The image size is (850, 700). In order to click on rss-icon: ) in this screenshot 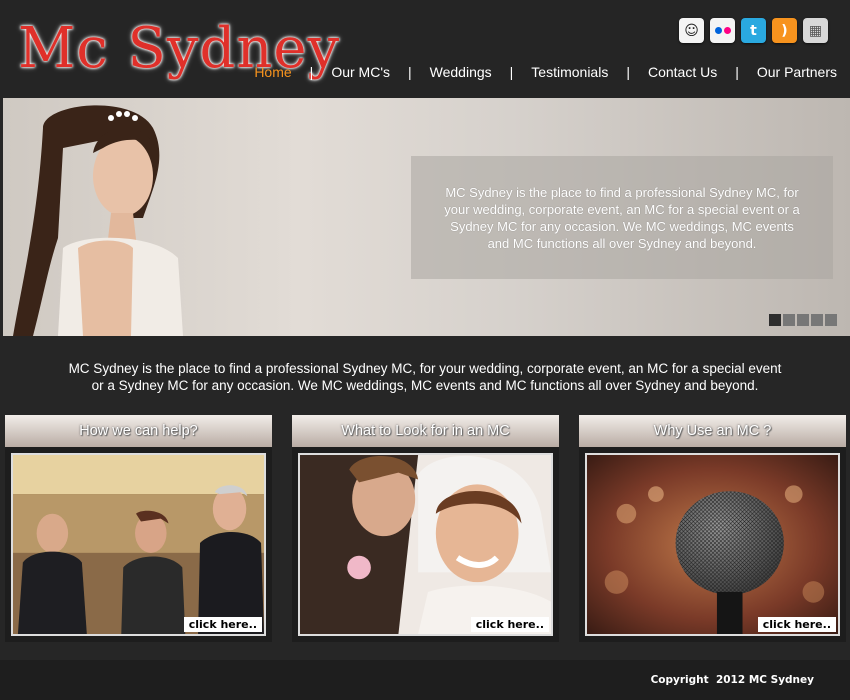, I will do `click(784, 30)`.